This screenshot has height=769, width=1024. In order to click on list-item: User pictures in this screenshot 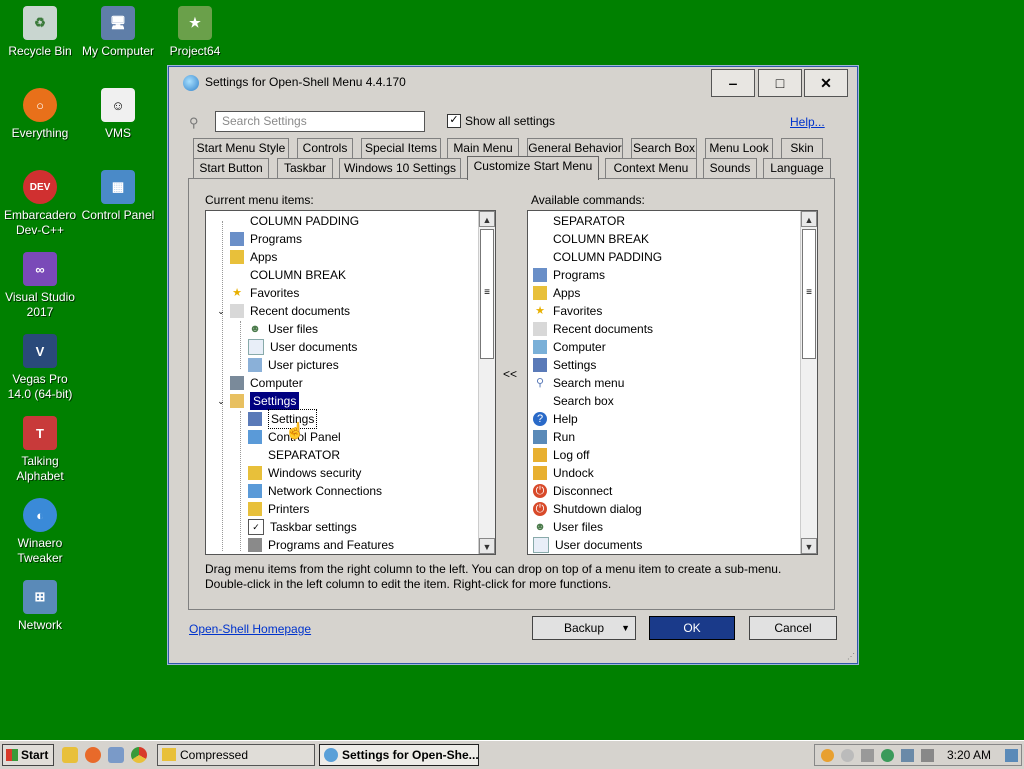, I will do `click(293, 365)`.